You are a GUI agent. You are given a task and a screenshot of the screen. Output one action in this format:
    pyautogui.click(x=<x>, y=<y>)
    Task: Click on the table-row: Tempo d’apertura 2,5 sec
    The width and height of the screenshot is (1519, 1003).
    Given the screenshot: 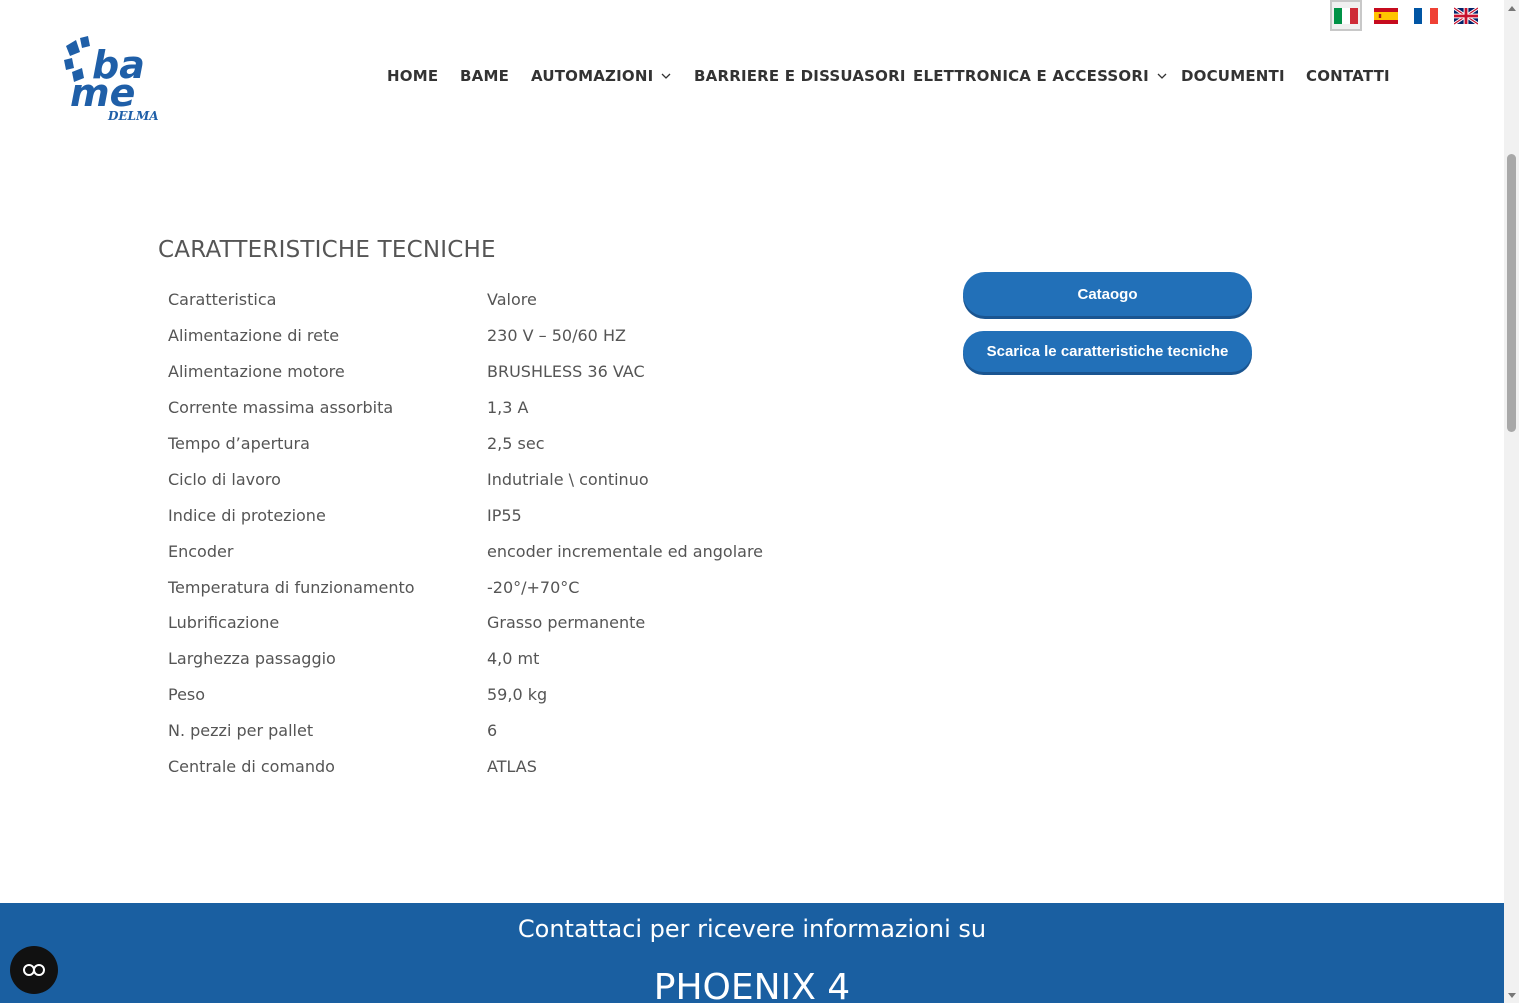 What is the action you would take?
    pyautogui.click(x=465, y=444)
    